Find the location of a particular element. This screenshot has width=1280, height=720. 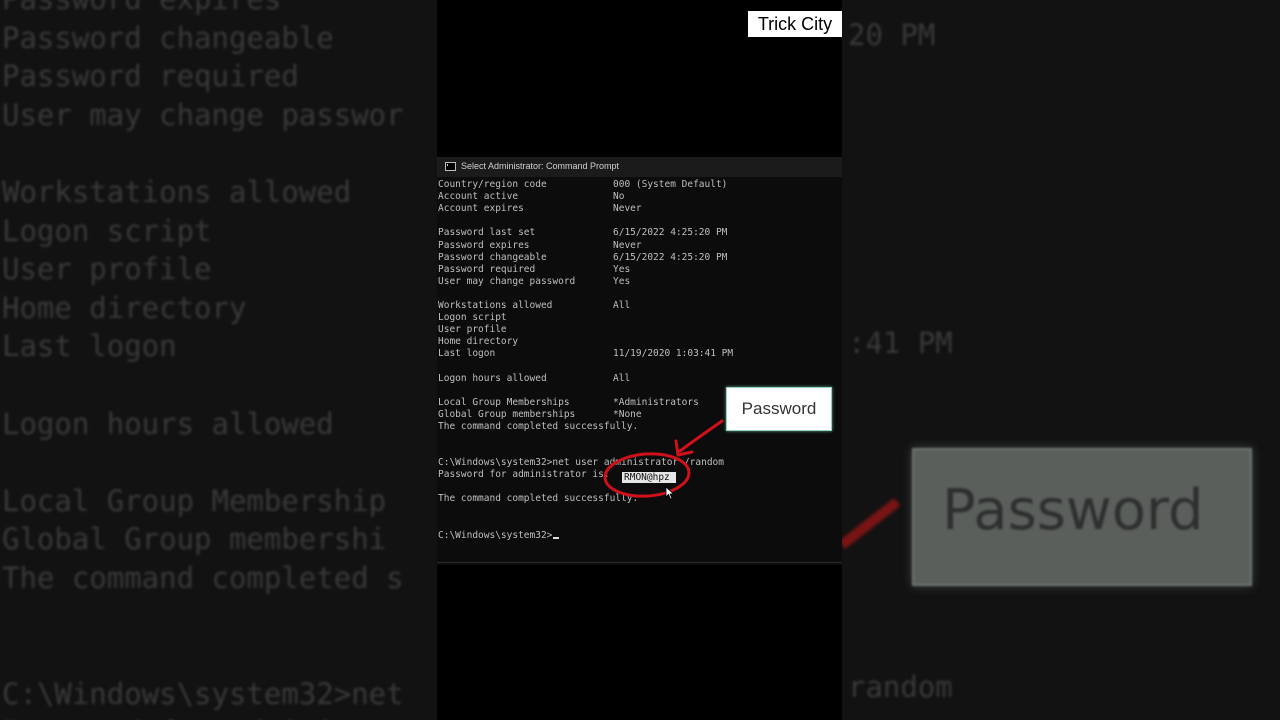

bg-fragment: :41 PM is located at coordinates (900, 343).